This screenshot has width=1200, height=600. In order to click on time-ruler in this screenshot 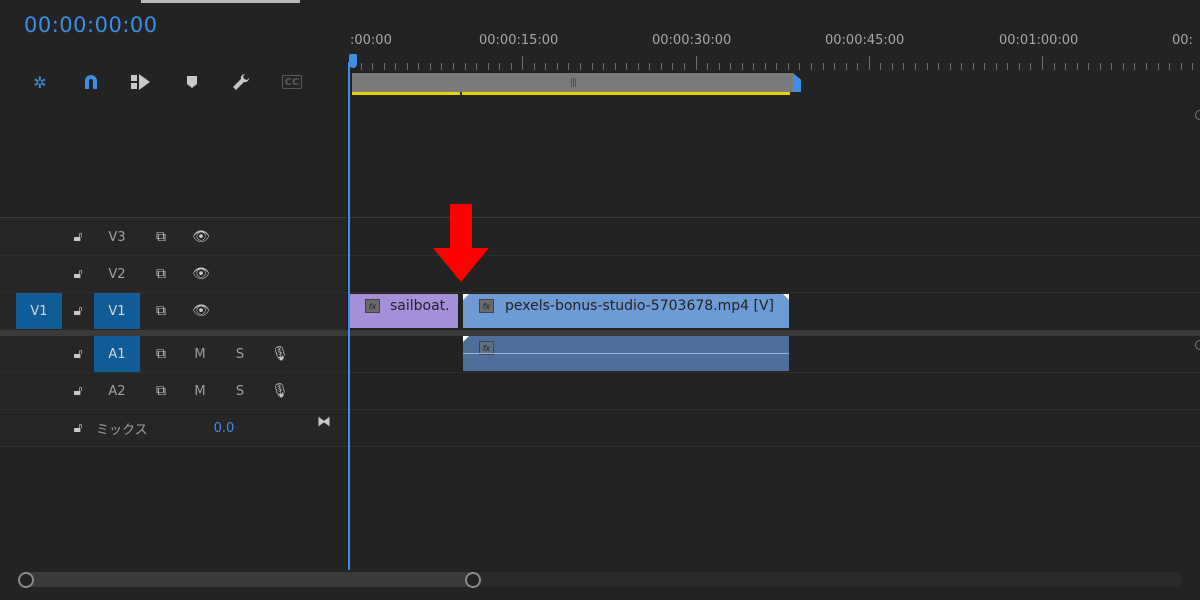, I will do `click(774, 63)`.